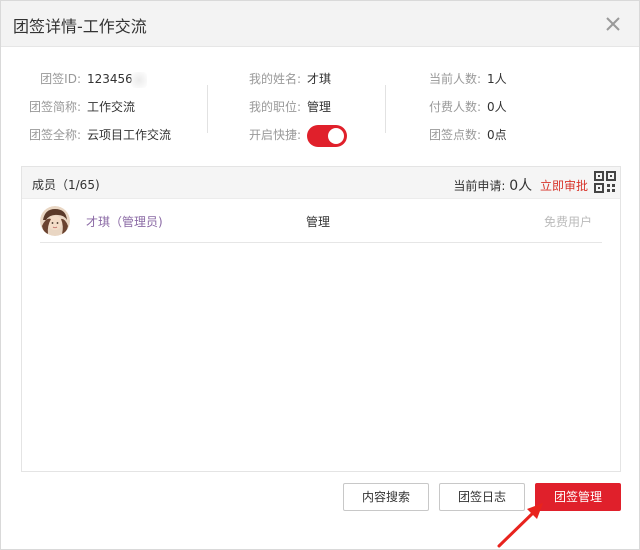 This screenshot has height=550, width=640. I want to click on points-value: 0点, so click(497, 135).